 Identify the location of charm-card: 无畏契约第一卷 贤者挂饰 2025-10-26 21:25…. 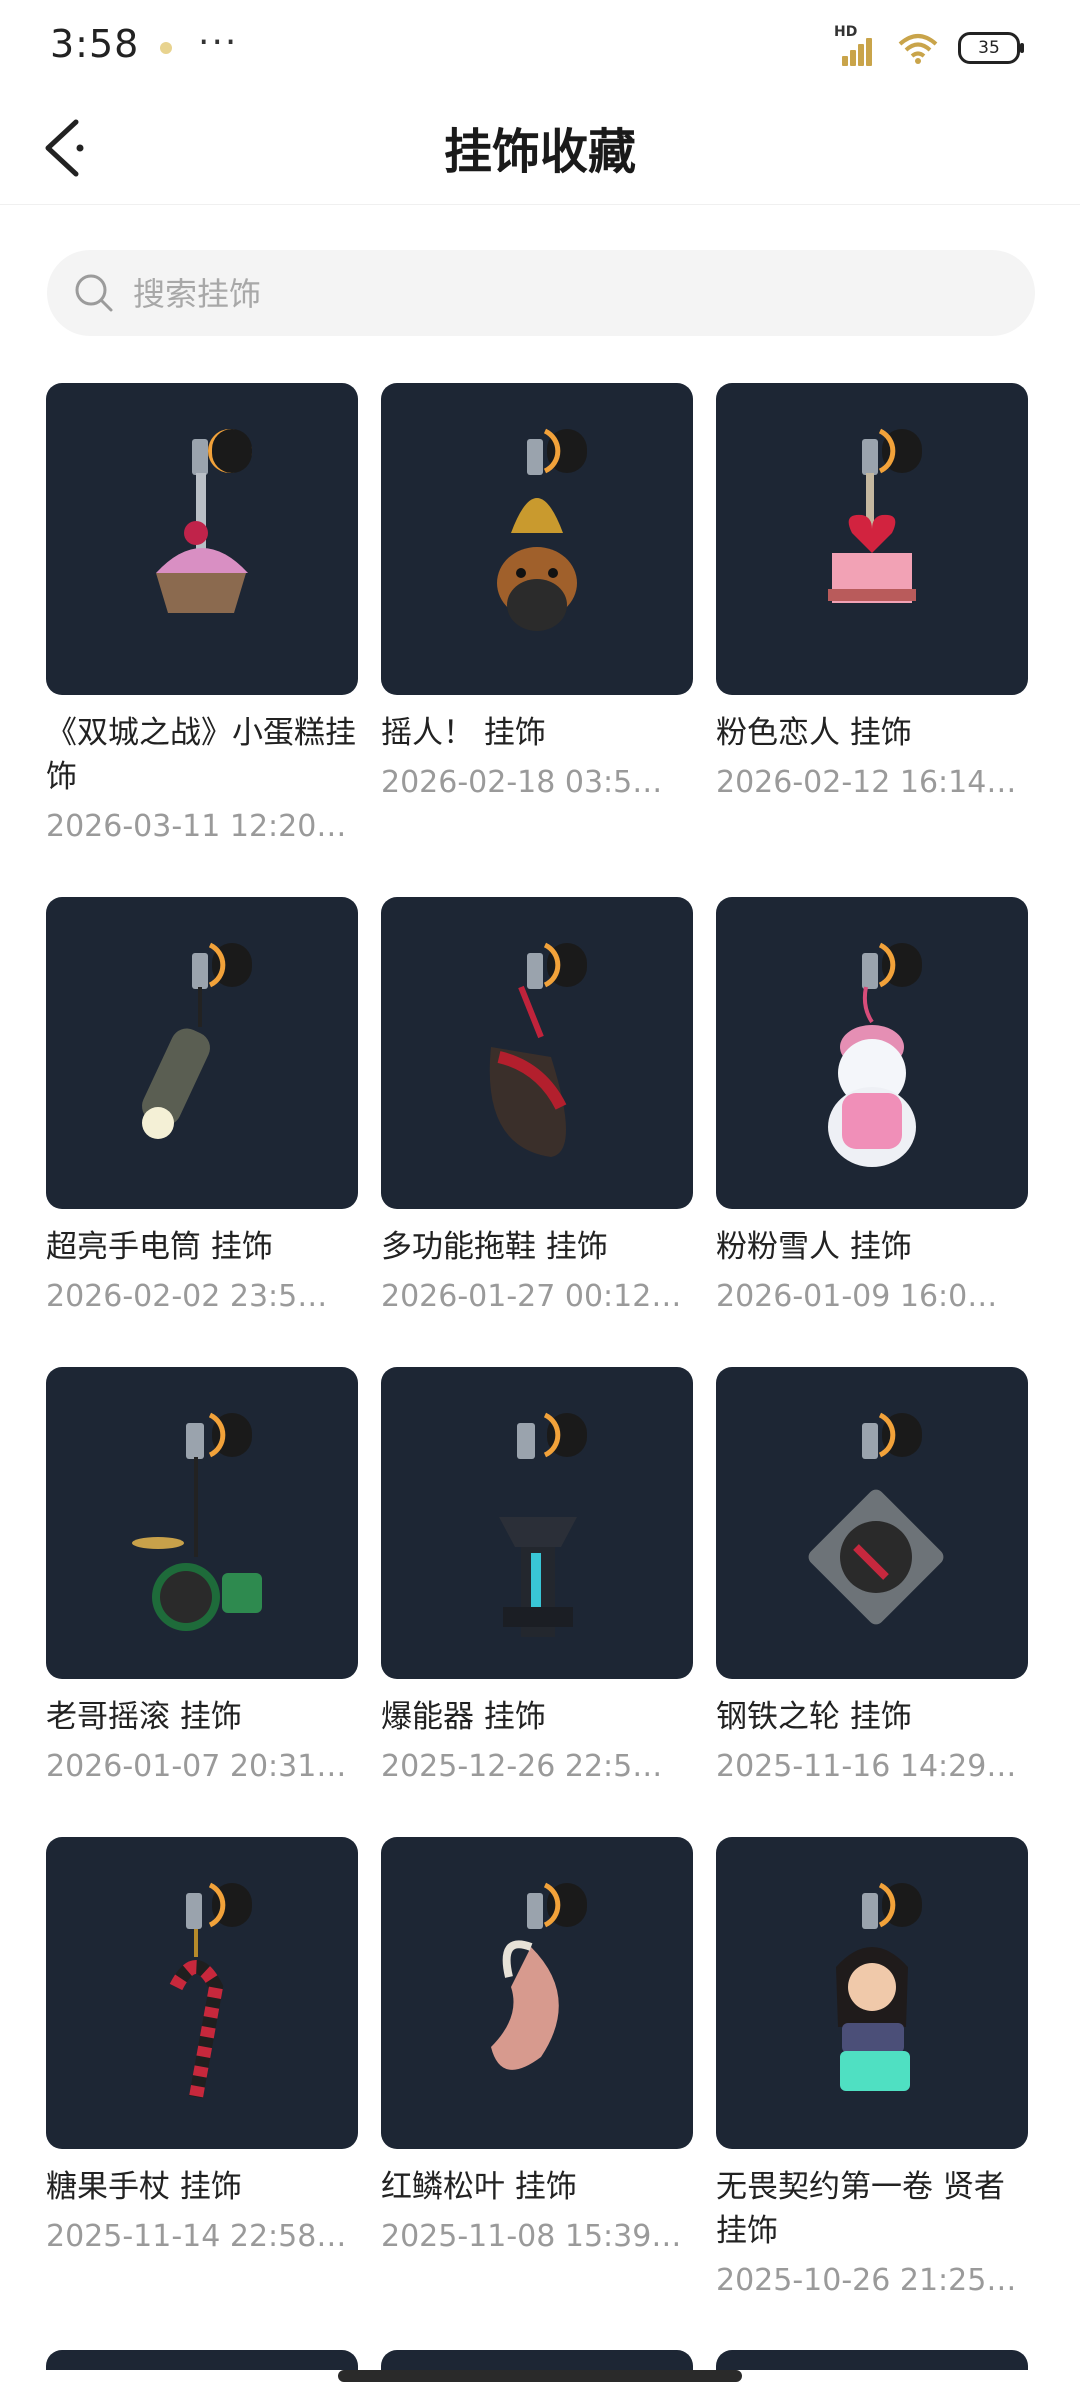
(873, 2069).